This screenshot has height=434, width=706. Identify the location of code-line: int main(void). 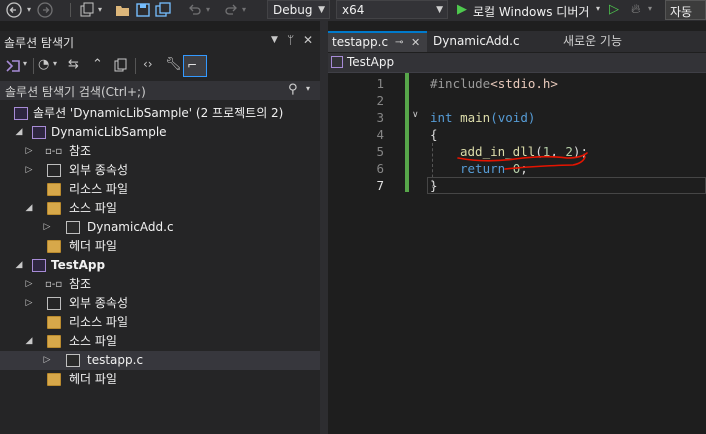
(482, 117).